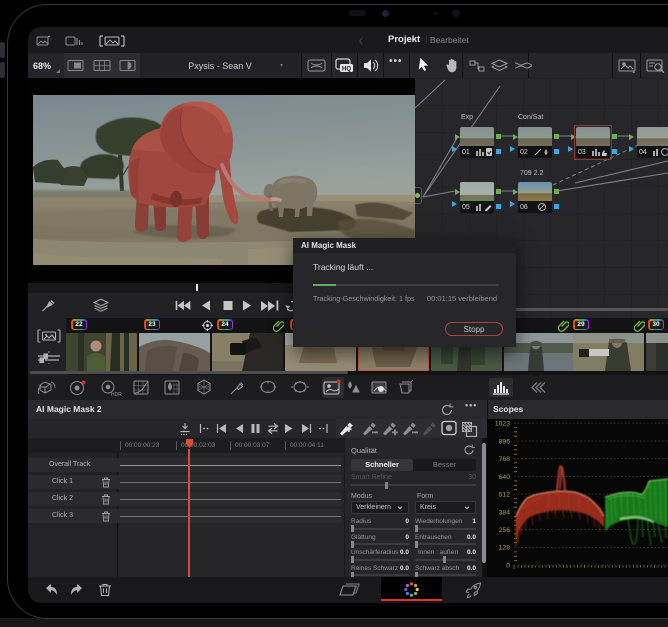 This screenshot has width=668, height=627. I want to click on svg-text: 640, so click(505, 477).